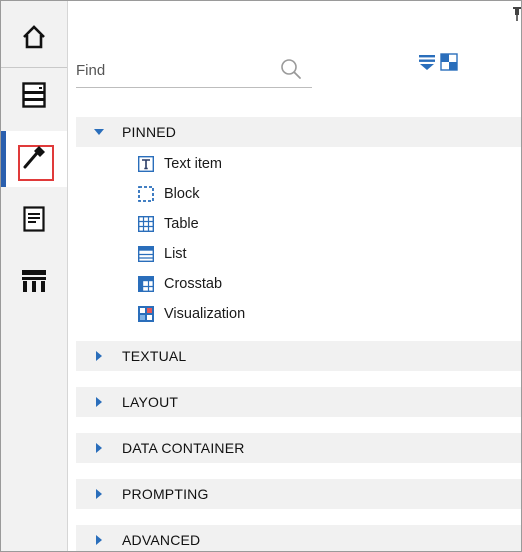 The width and height of the screenshot is (522, 552). Describe the element at coordinates (161, 540) in the screenshot. I see `section-label: ADVANCED` at that location.